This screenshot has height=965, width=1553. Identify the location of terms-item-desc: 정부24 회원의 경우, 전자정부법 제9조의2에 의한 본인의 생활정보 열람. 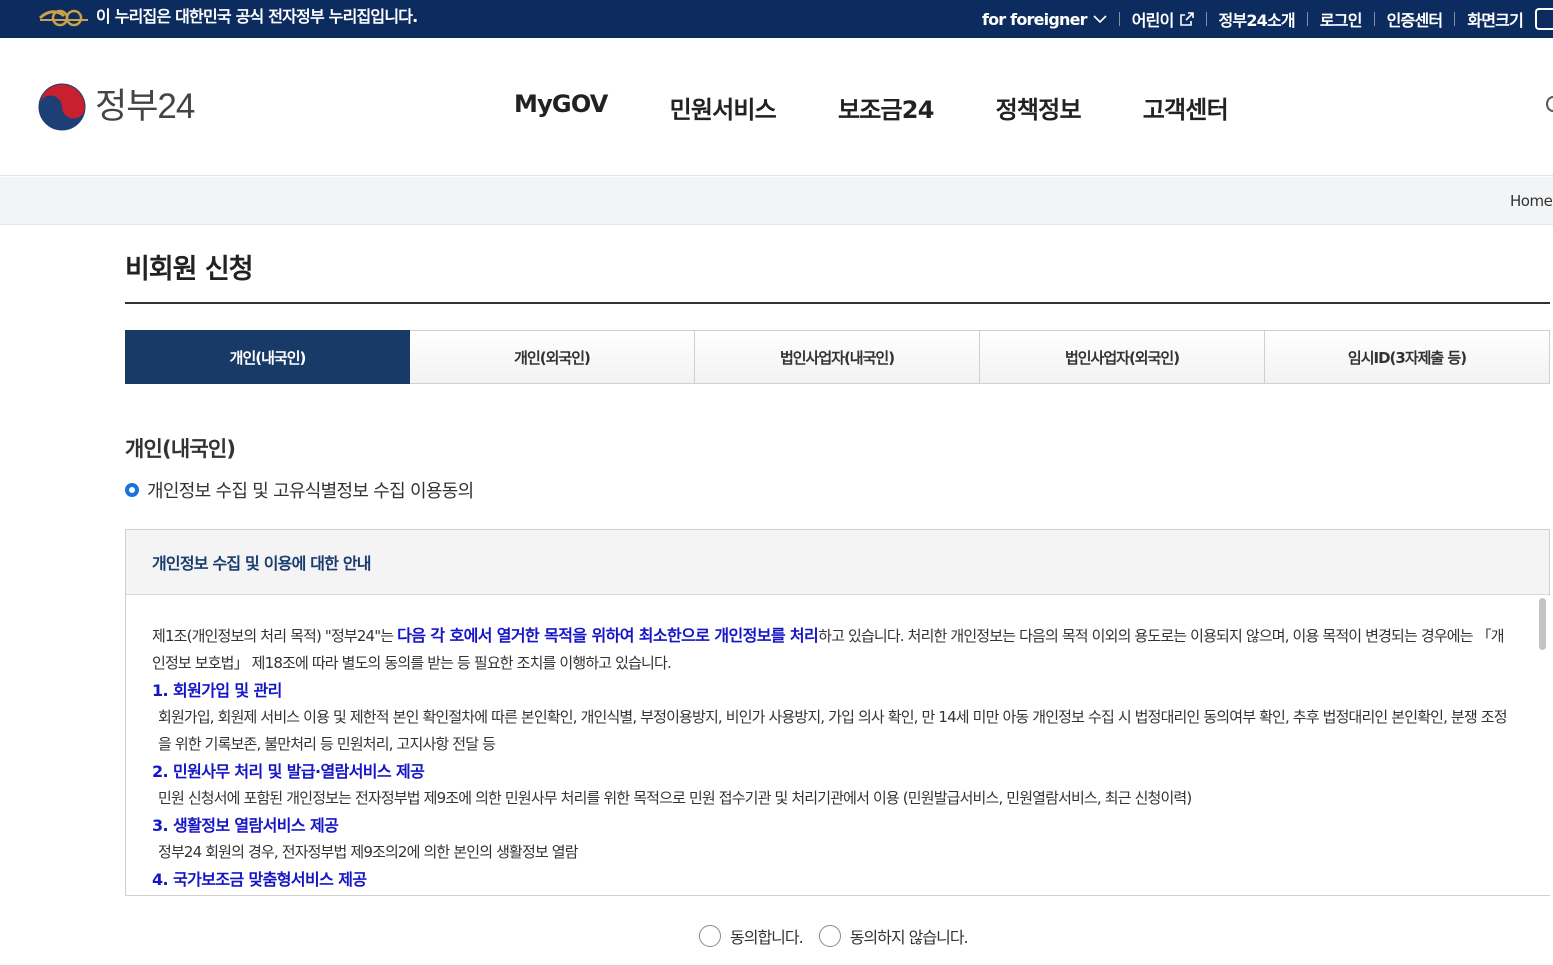
(368, 852).